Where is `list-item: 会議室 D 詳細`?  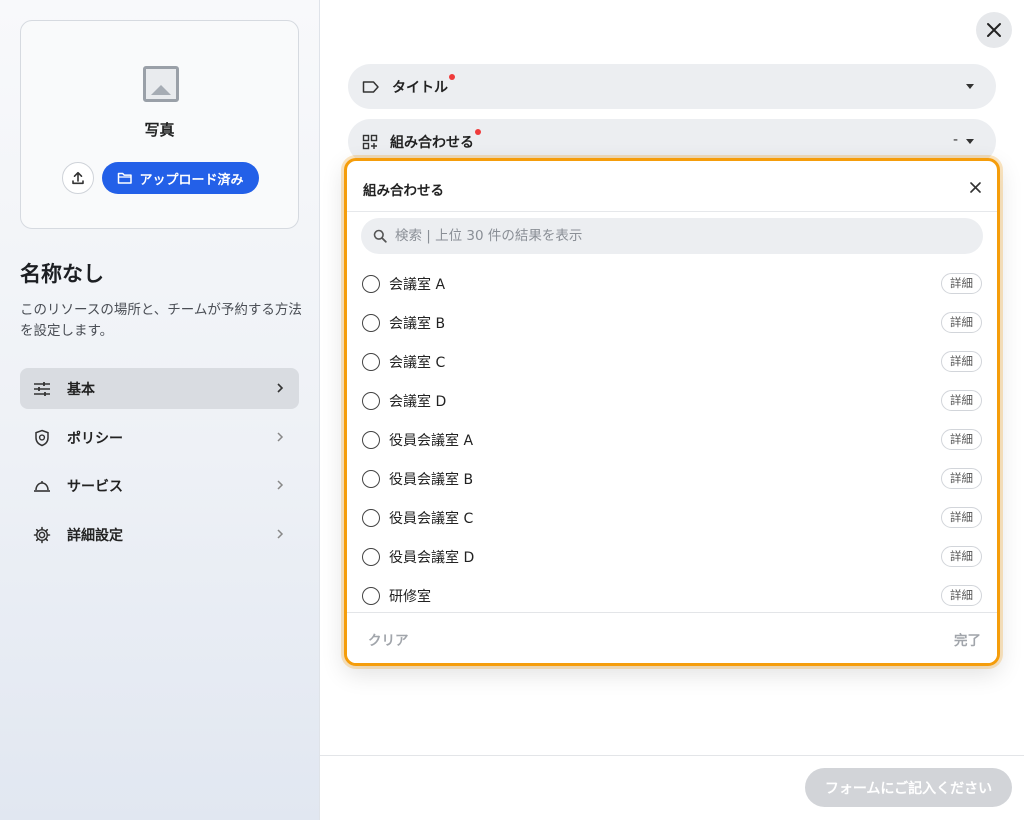
list-item: 会議室 D 詳細 is located at coordinates (672, 400).